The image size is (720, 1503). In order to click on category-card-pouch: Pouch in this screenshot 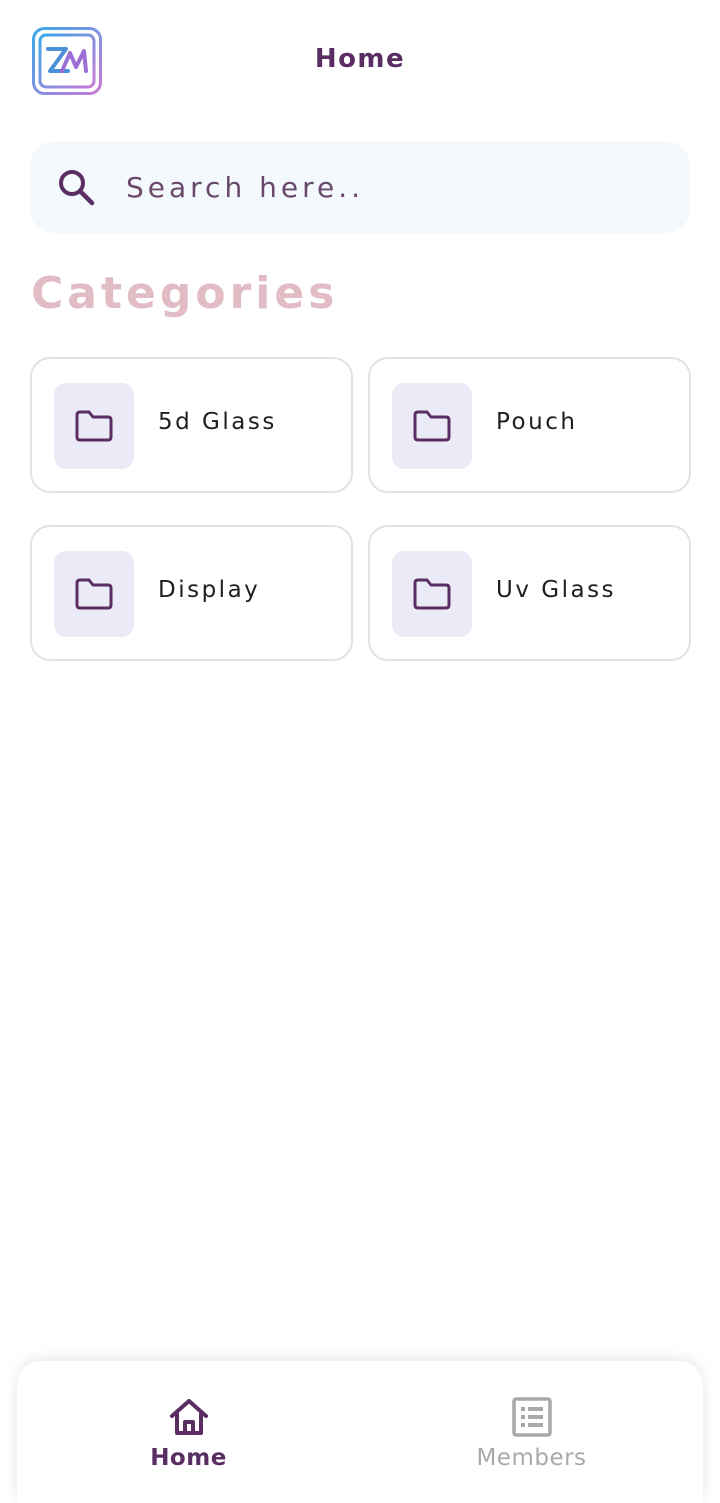, I will do `click(529, 425)`.